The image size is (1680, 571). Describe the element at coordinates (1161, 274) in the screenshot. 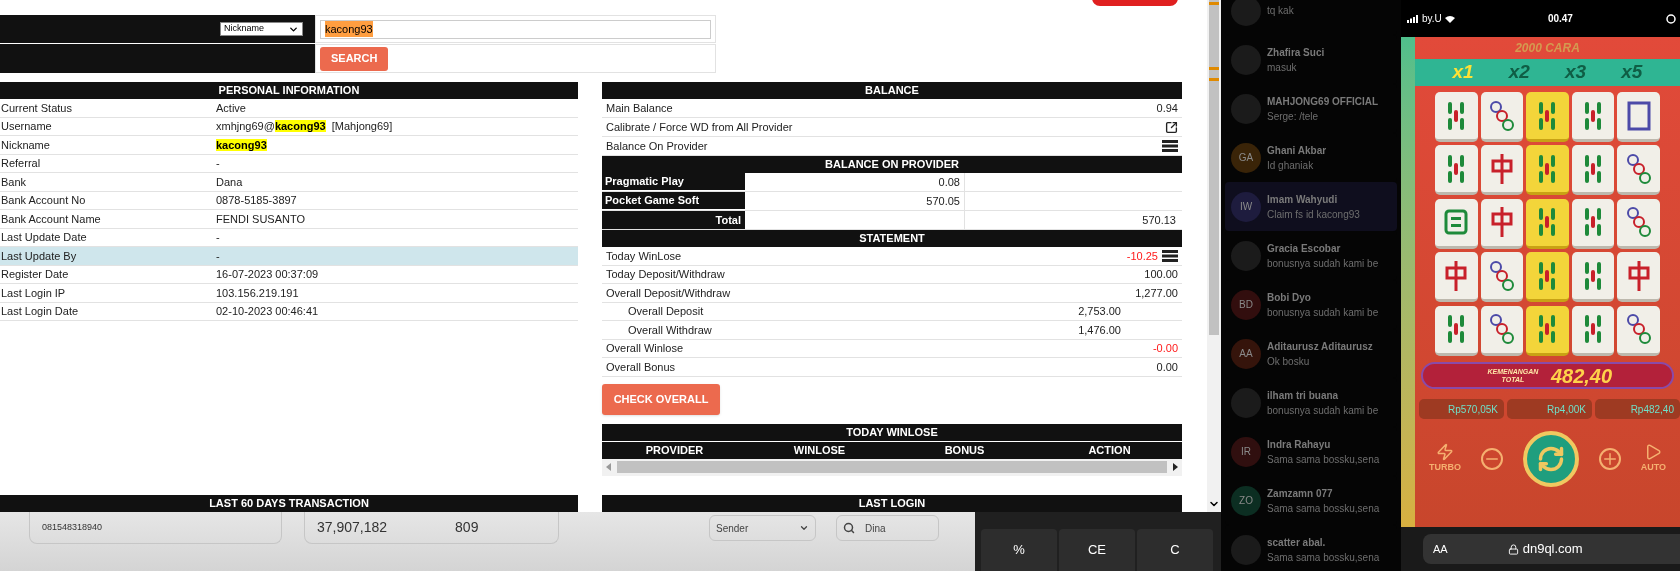

I see `field-value: 100.00` at that location.